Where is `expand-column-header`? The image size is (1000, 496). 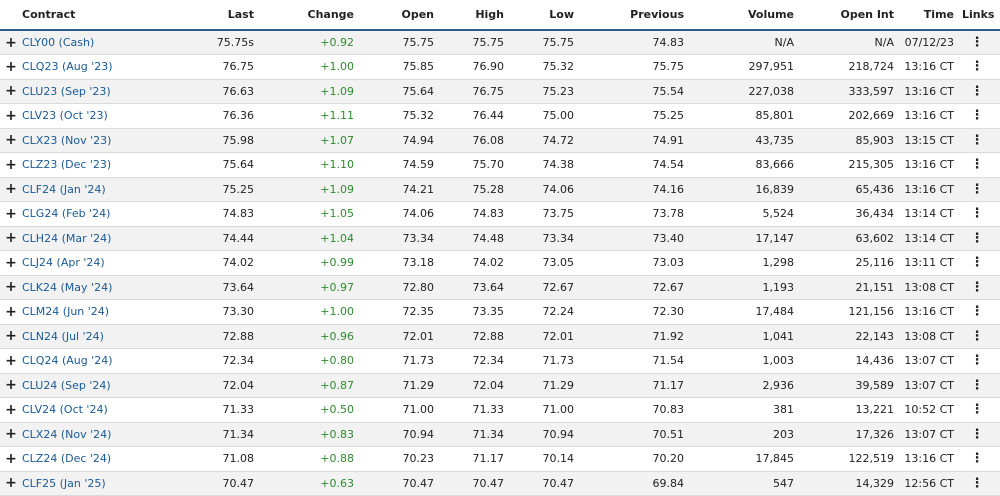 expand-column-header is located at coordinates (11, 15).